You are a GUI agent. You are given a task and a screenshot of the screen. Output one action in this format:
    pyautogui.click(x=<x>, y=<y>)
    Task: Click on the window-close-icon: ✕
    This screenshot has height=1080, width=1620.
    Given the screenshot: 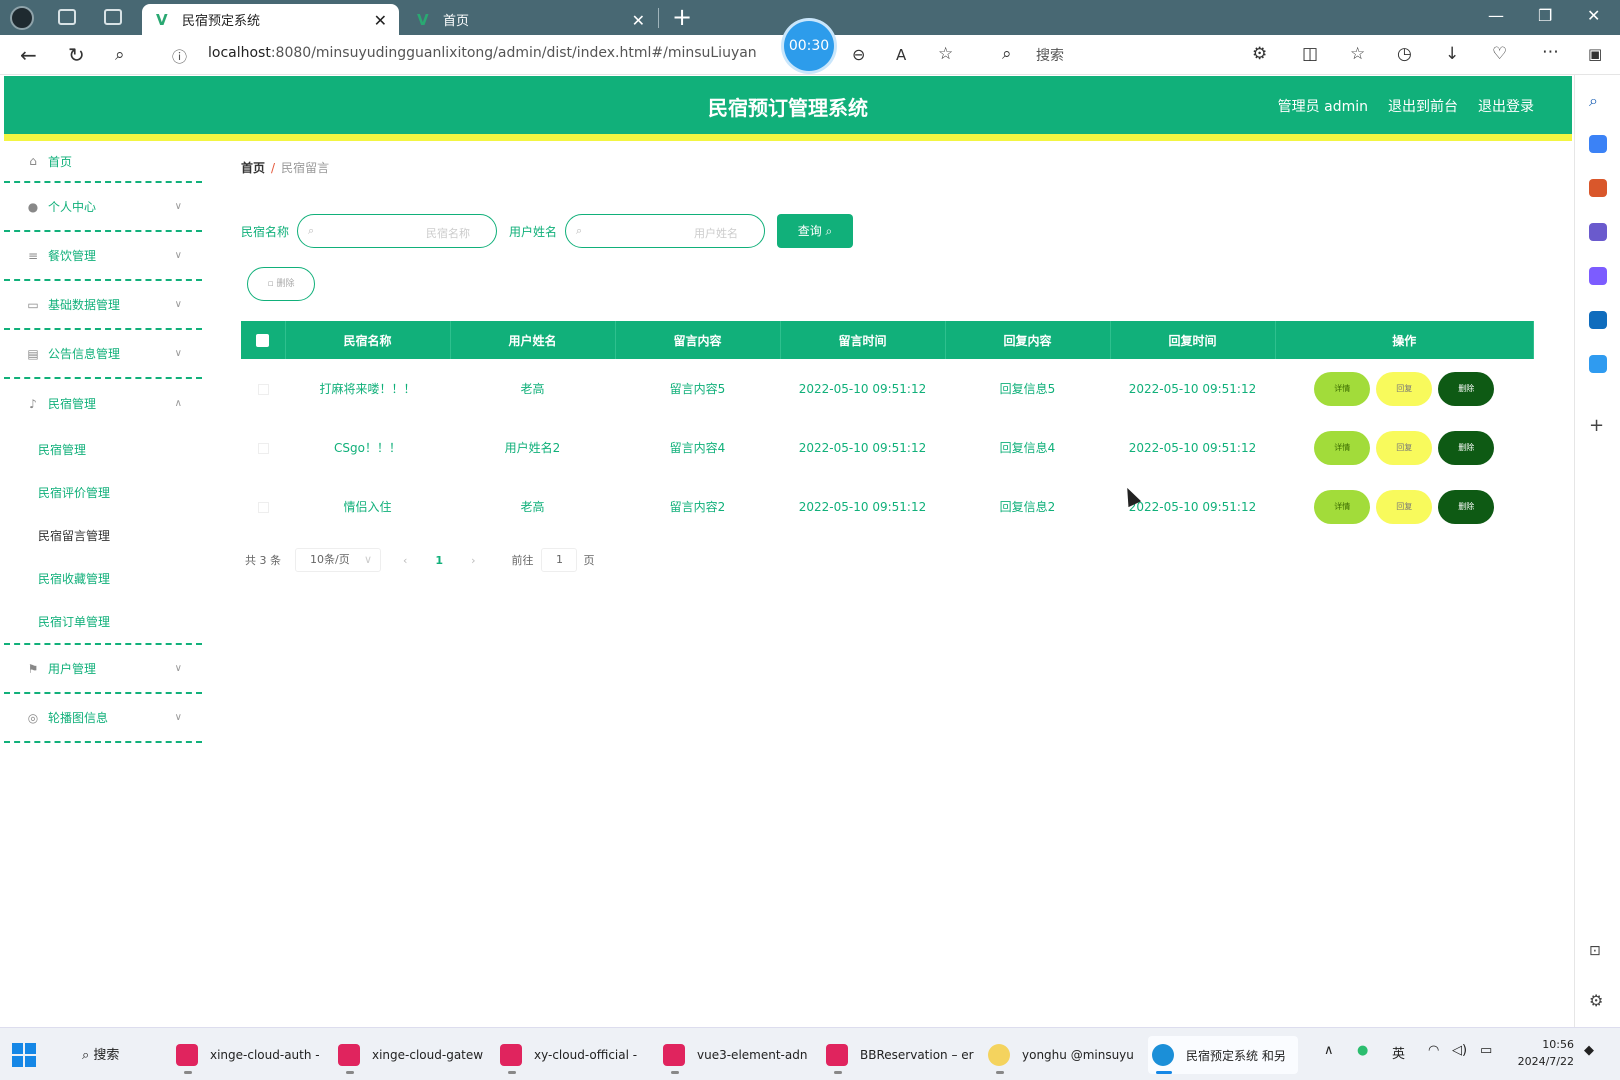 What is the action you would take?
    pyautogui.click(x=1593, y=15)
    